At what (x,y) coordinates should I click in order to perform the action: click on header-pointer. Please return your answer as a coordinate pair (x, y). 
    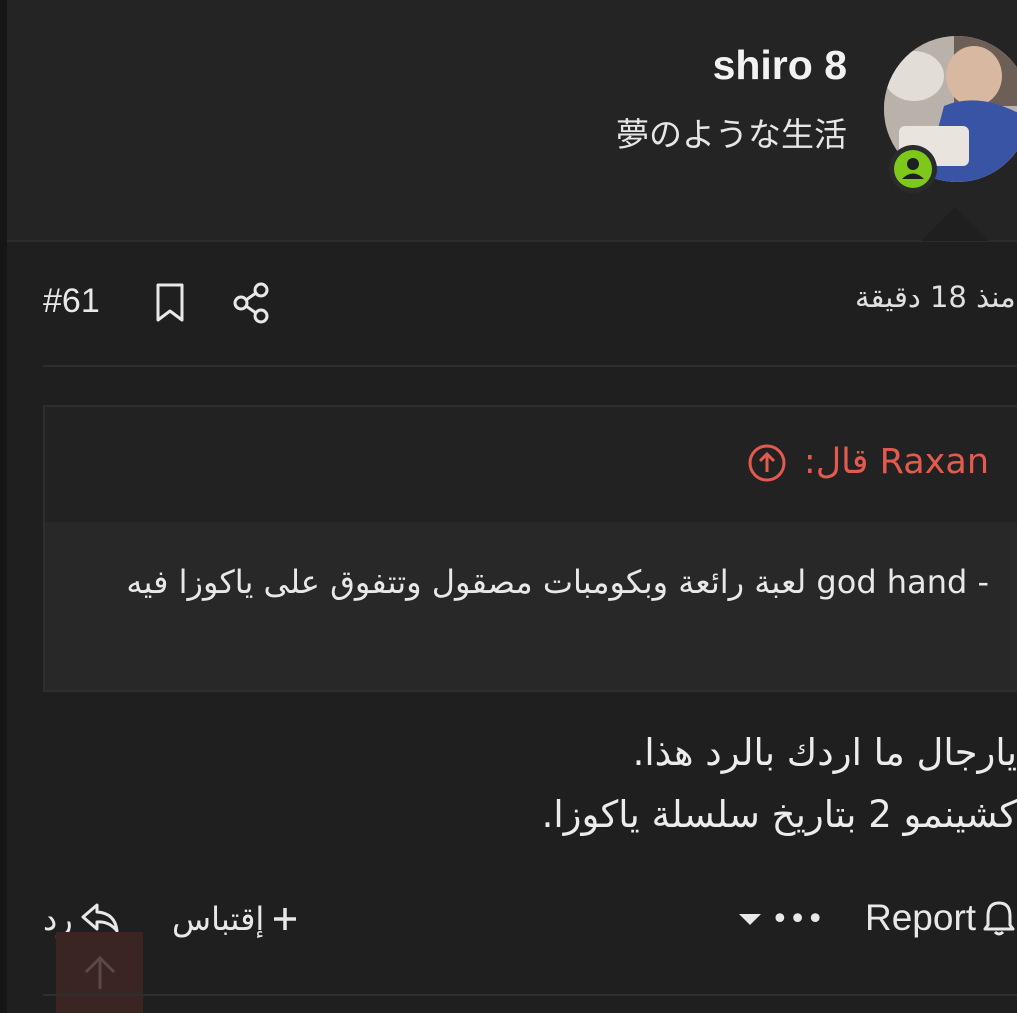
    Looking at the image, I should click on (955, 224).